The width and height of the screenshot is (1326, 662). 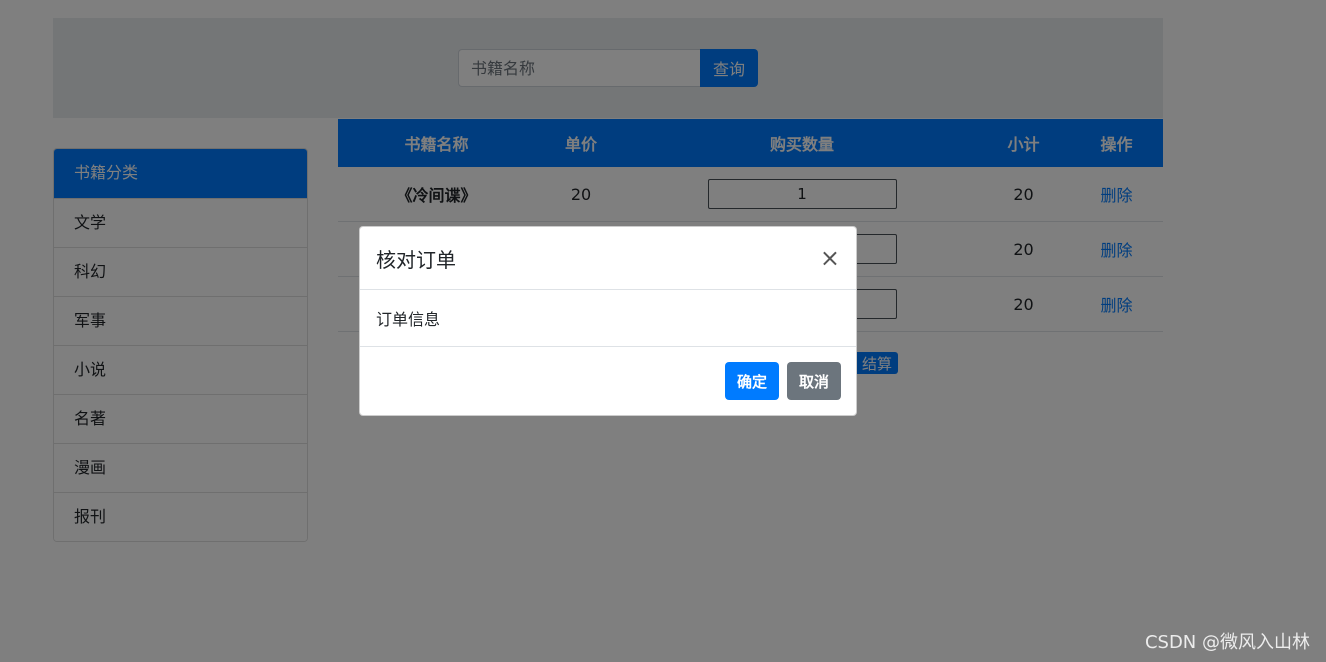 What do you see at coordinates (751, 381) in the screenshot?
I see `confirm-button: 确定` at bounding box center [751, 381].